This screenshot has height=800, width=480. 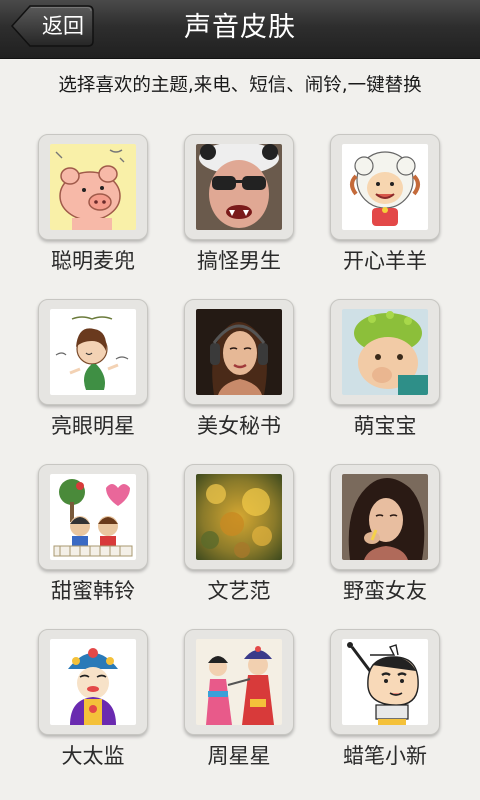 I want to click on pig-cartoon-icon, so click(x=93, y=187).